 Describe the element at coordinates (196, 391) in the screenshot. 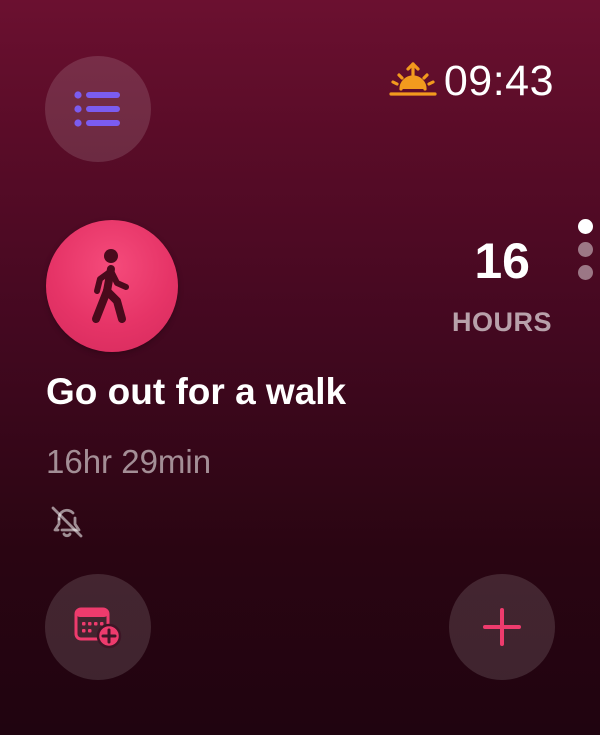

I see `activity-title: Go out for a walk` at that location.